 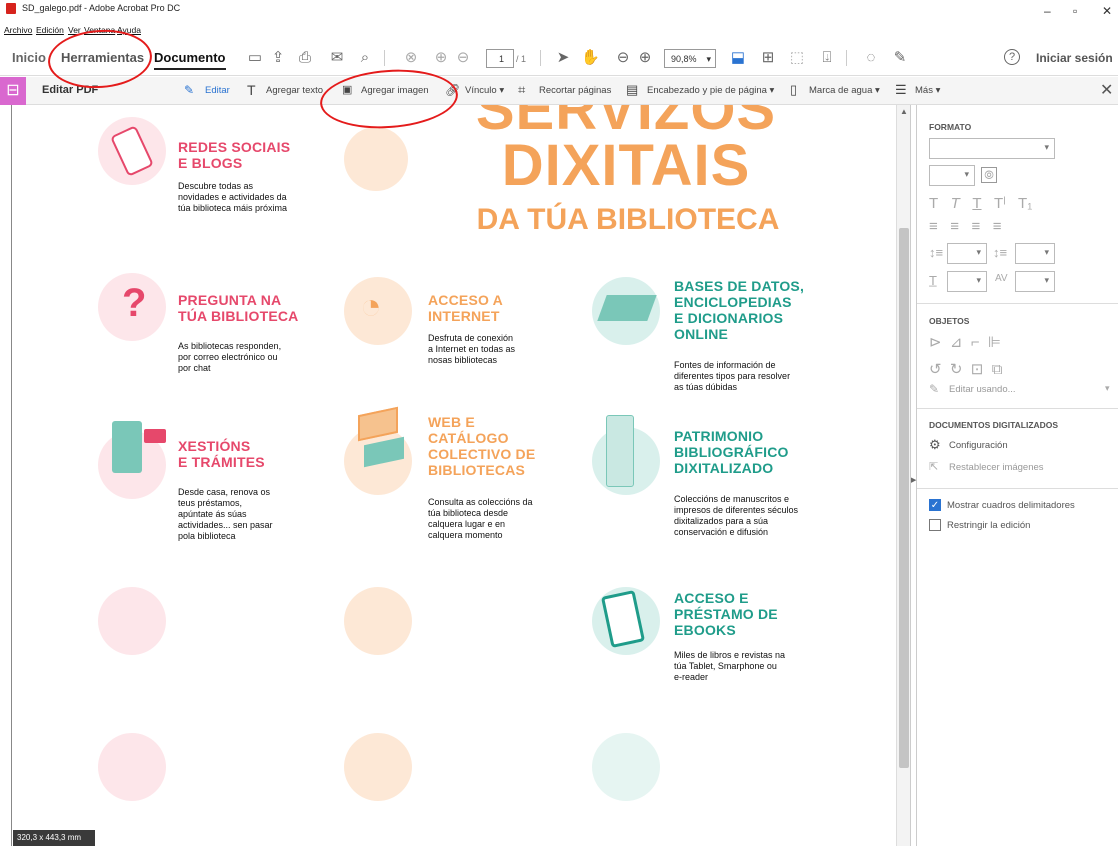 What do you see at coordinates (927, 90) in the screenshot?
I see `more-button: Más ▾` at bounding box center [927, 90].